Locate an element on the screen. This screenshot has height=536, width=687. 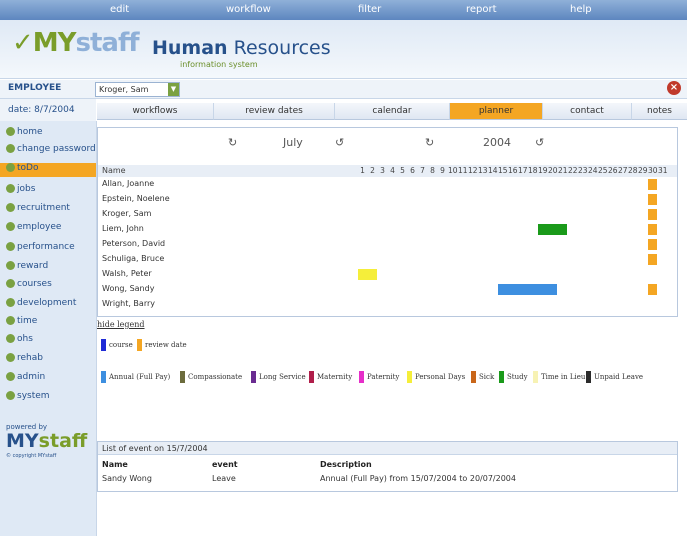
planner-row: Schuliga, Bruce is located at coordinates (387, 259).